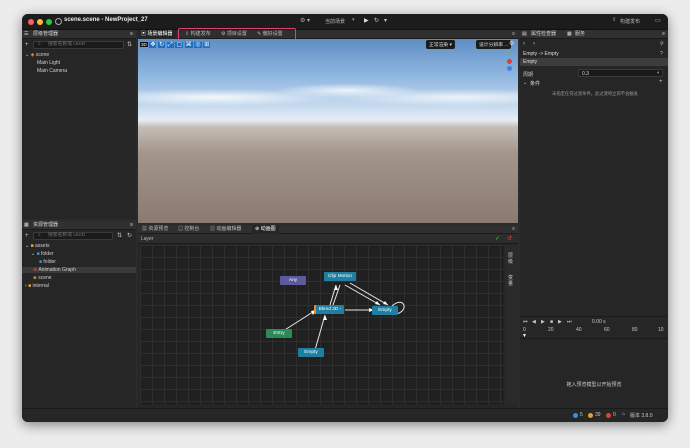  I want to click on hierarchy-menu-icon: ≡, so click(131, 34).